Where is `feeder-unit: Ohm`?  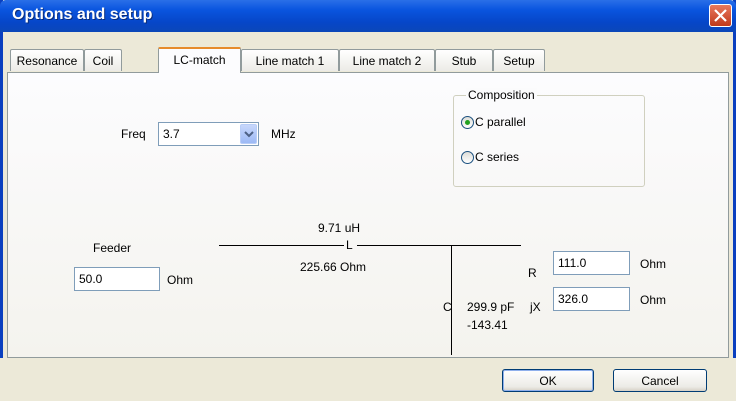 feeder-unit: Ohm is located at coordinates (180, 280).